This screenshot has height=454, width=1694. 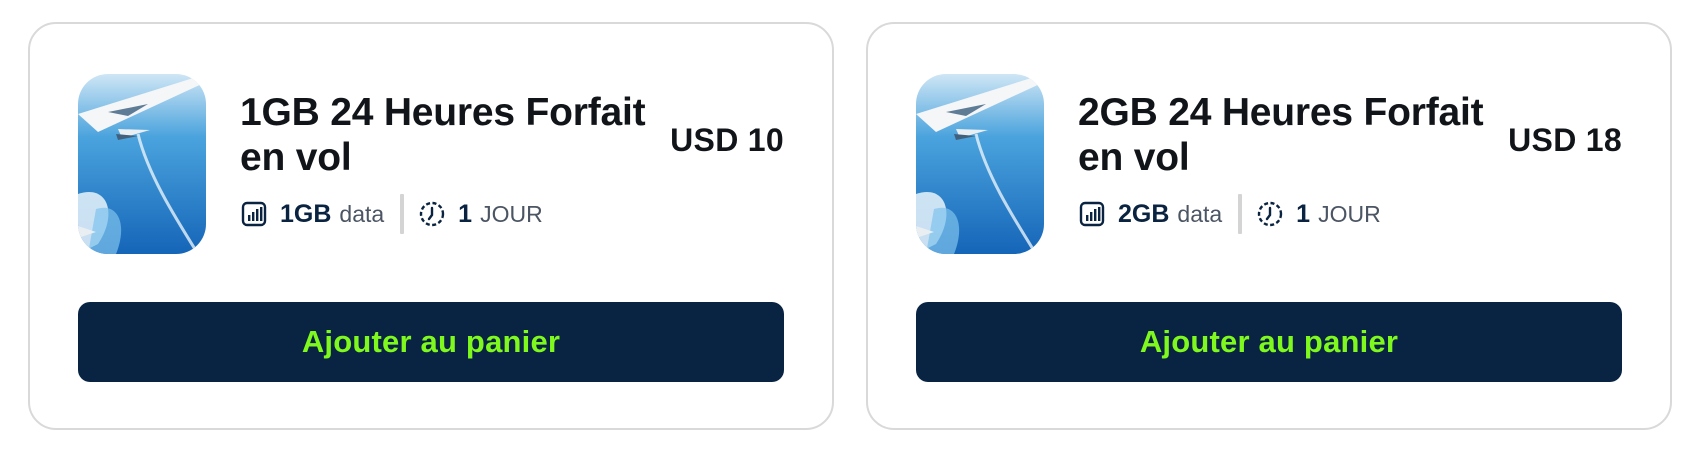 I want to click on plan-title: 1GB 24 Heures Forfait en vol, so click(x=443, y=135).